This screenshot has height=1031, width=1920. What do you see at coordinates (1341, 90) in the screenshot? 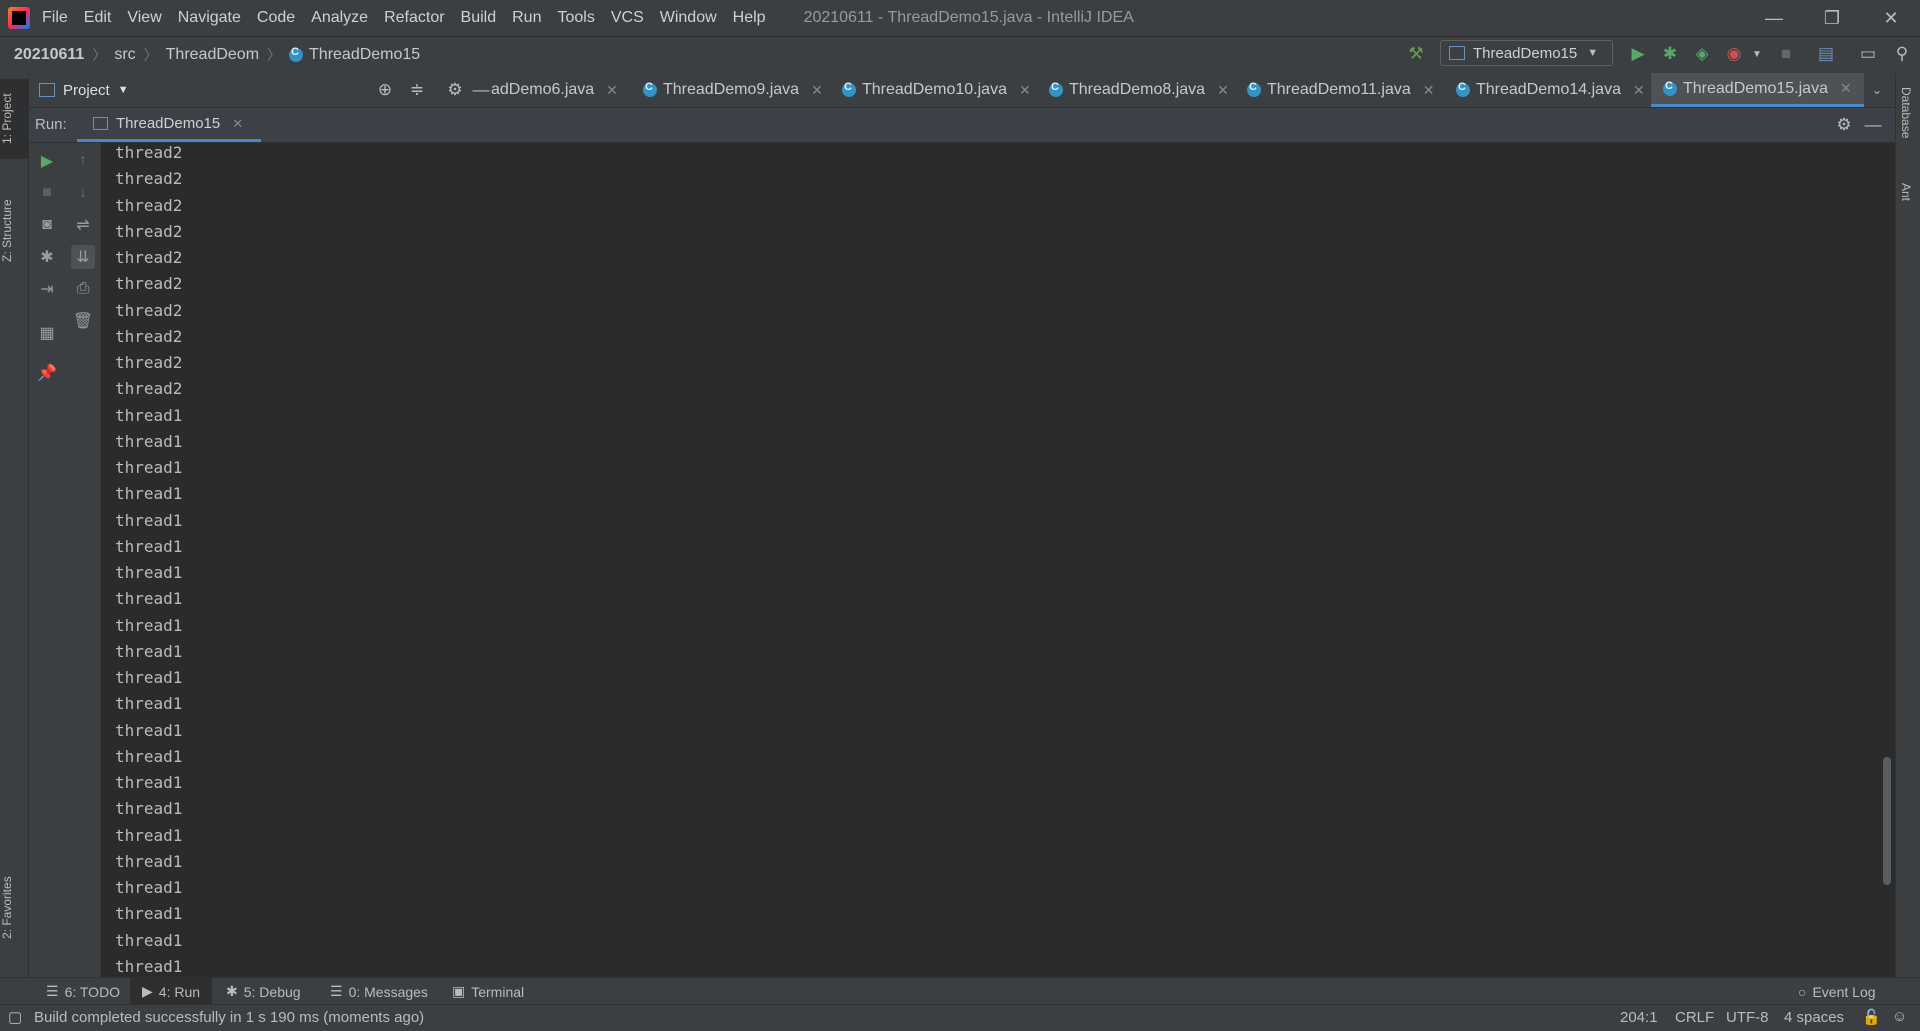
I see `editor-tab: ThreadDemo11.java ✕` at bounding box center [1341, 90].